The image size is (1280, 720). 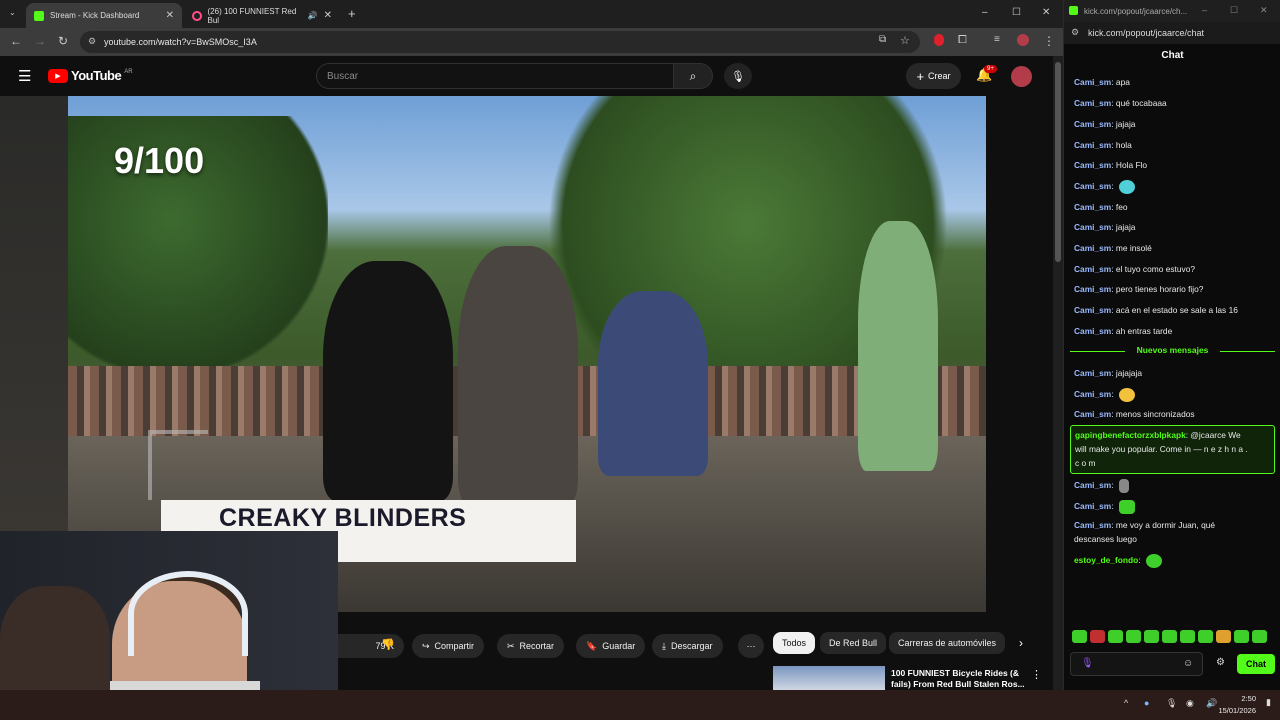 I want to click on browser-menu-icon: ⋮, so click(x=1049, y=41).